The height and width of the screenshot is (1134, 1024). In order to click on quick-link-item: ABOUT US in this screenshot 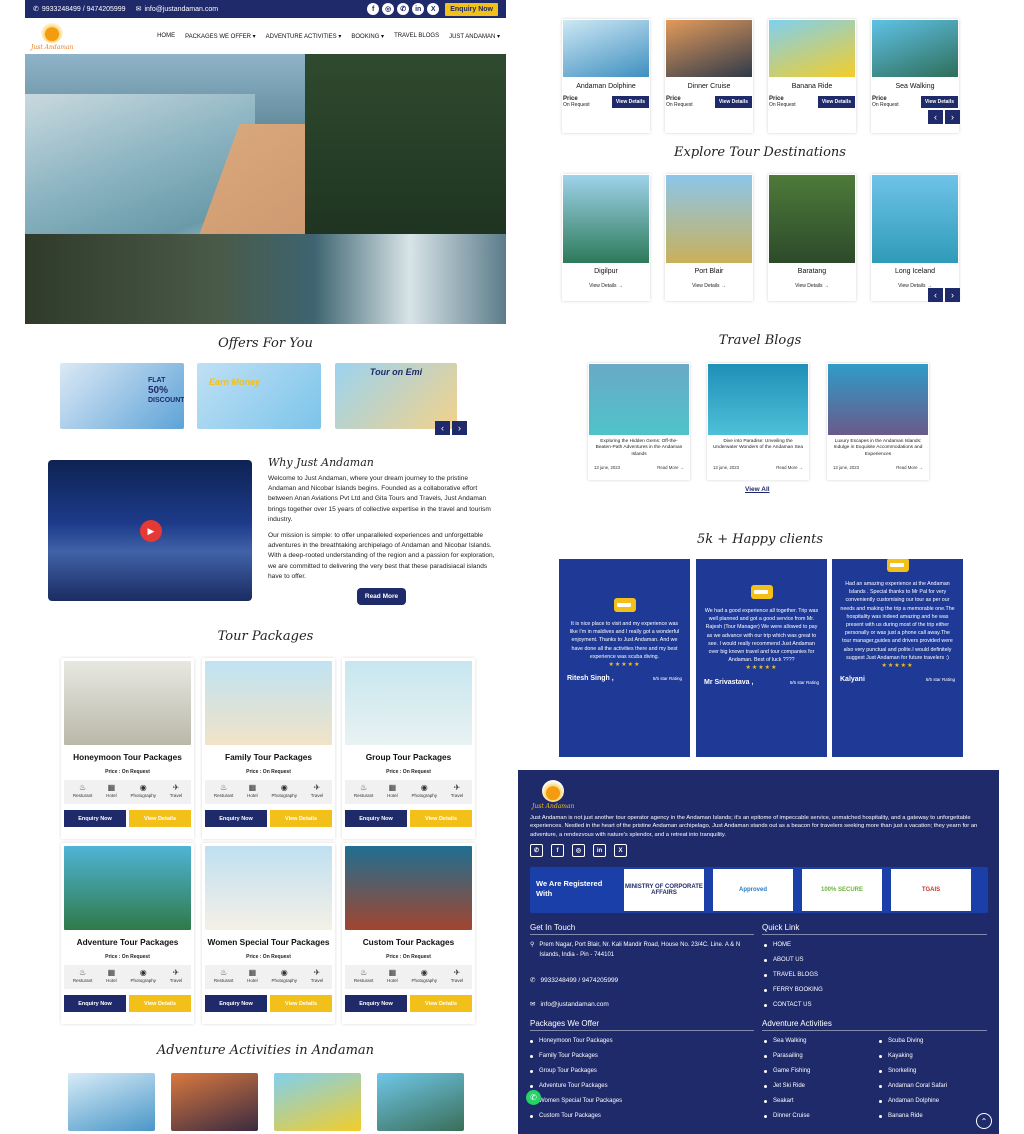, I will do `click(793, 960)`.